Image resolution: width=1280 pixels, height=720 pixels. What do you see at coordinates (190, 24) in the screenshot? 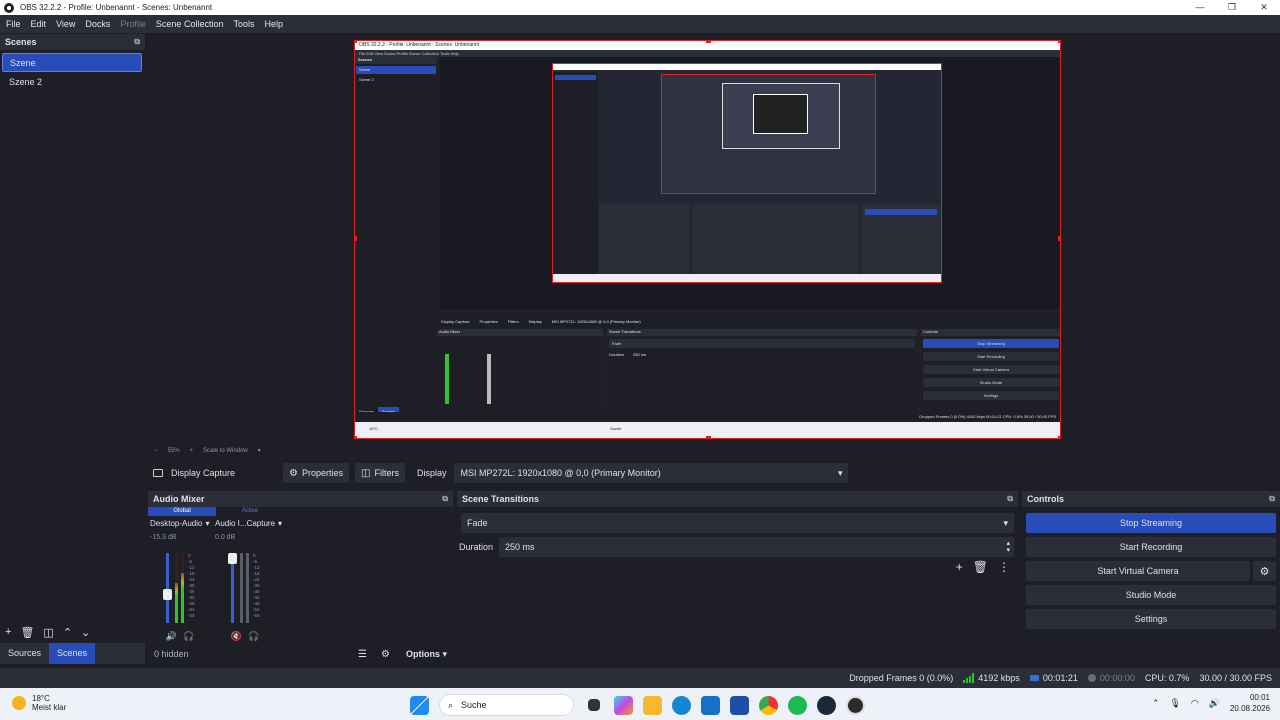
I see `menu-scene-collection: Scene Collection` at bounding box center [190, 24].